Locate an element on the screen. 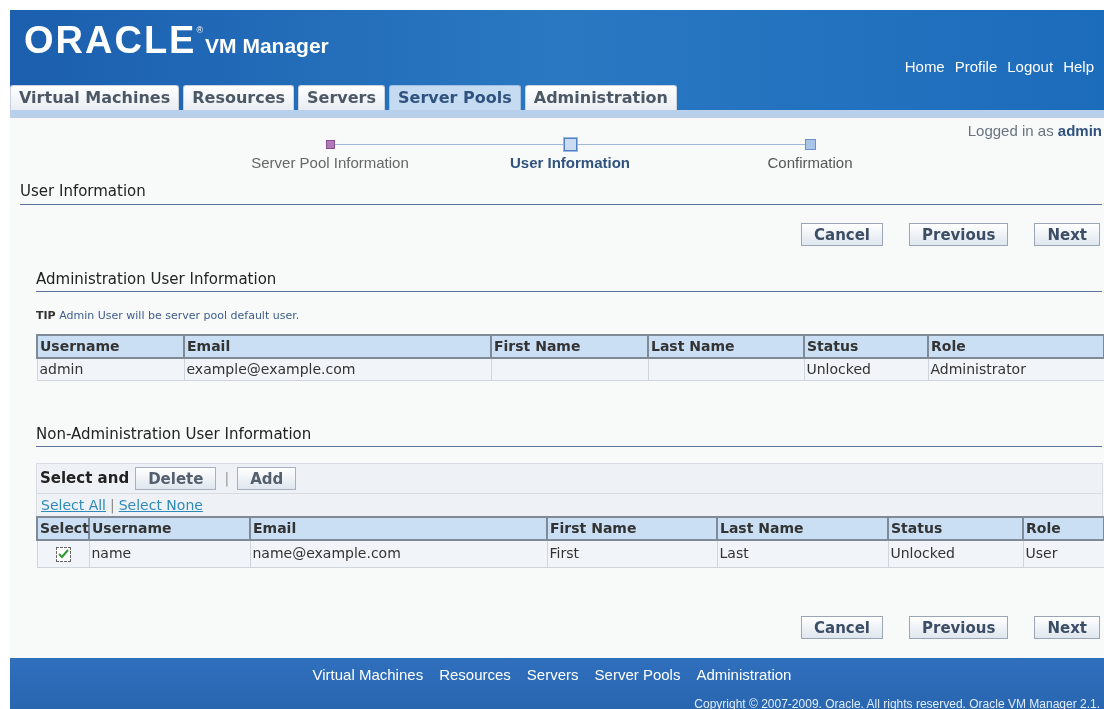 The height and width of the screenshot is (709, 1104). nav-tab: Administration is located at coordinates (600, 97).